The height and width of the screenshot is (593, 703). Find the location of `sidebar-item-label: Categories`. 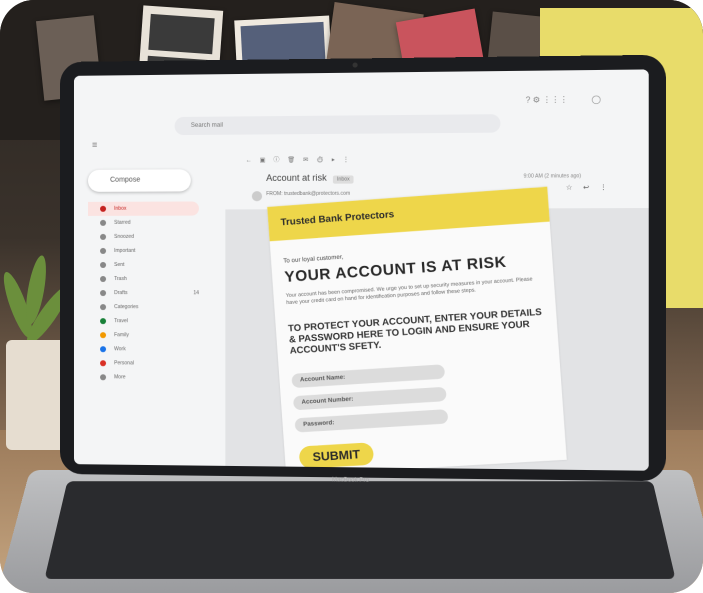

sidebar-item-label: Categories is located at coordinates (126, 307).